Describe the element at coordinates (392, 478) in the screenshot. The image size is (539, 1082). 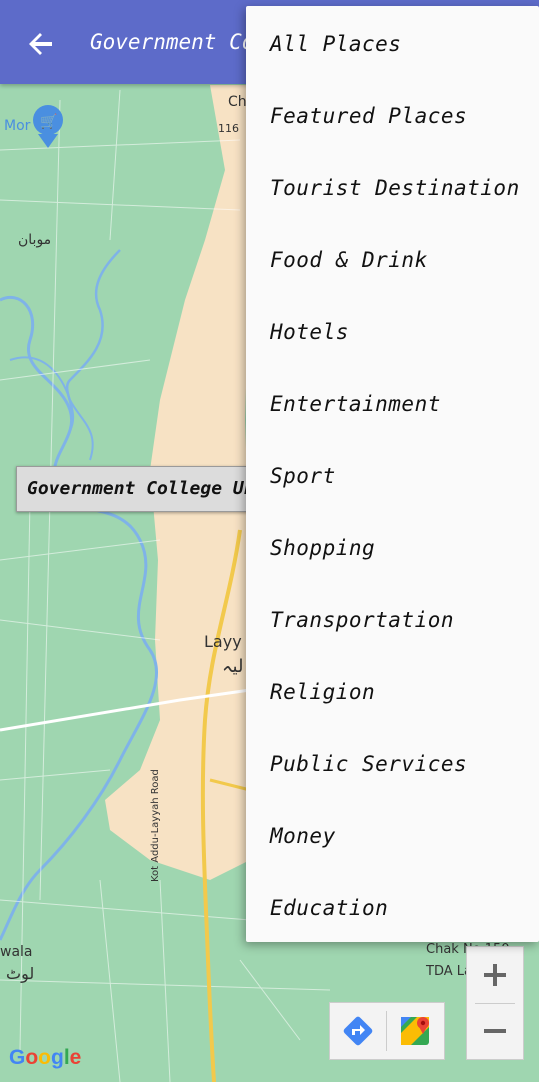
I see `menu-item-sport: Sport` at that location.